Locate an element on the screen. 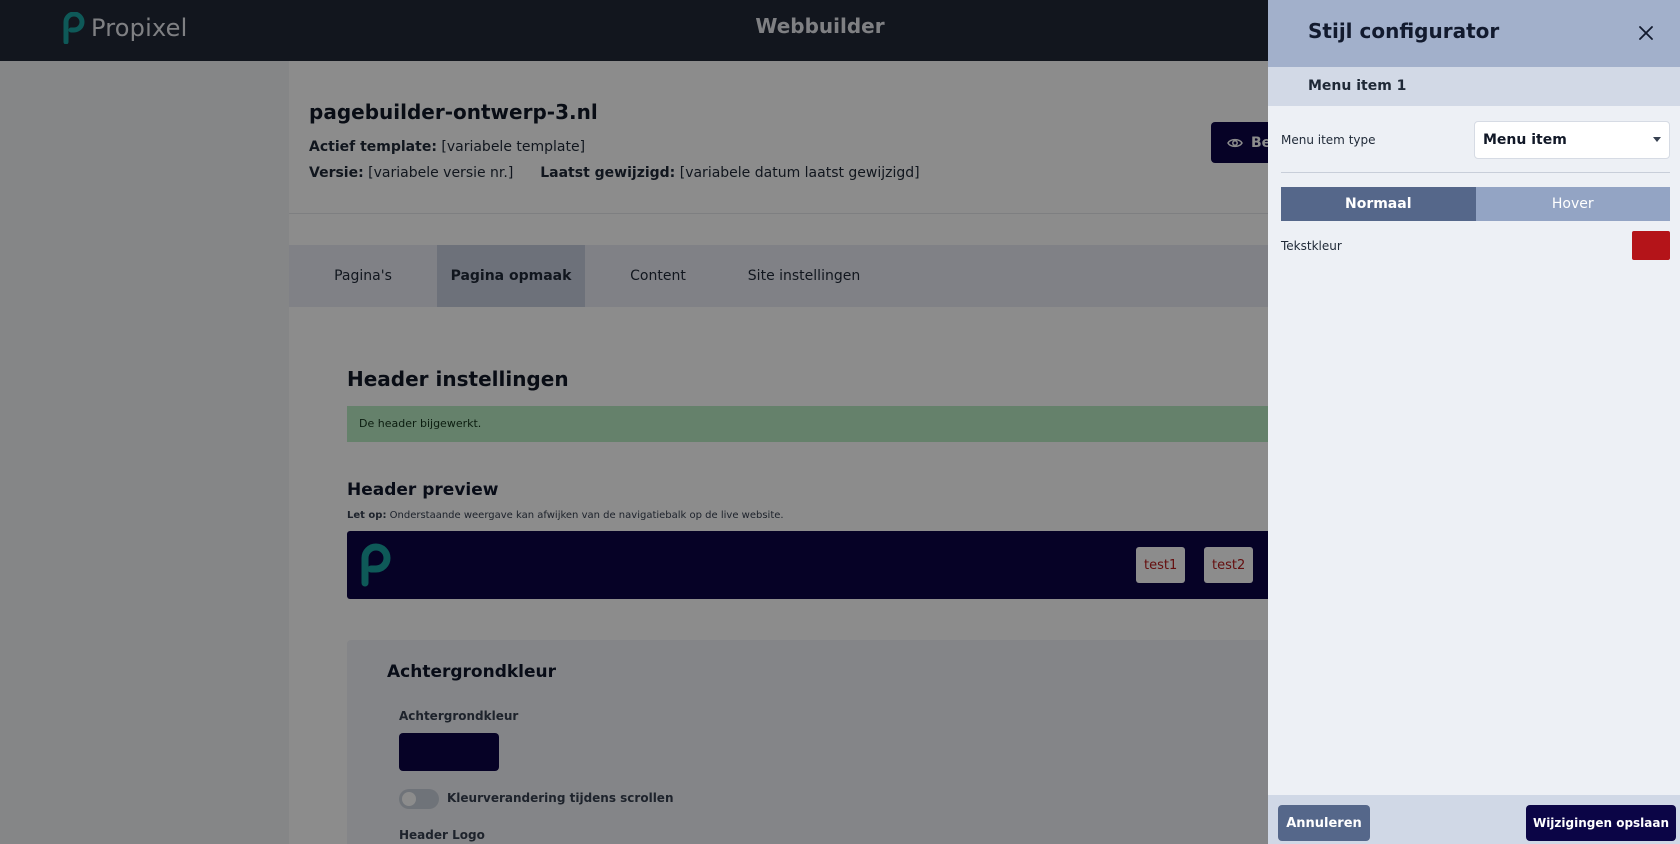 The image size is (1680, 844). save-changes-button: Wijzigingen opslaan is located at coordinates (1601, 823).